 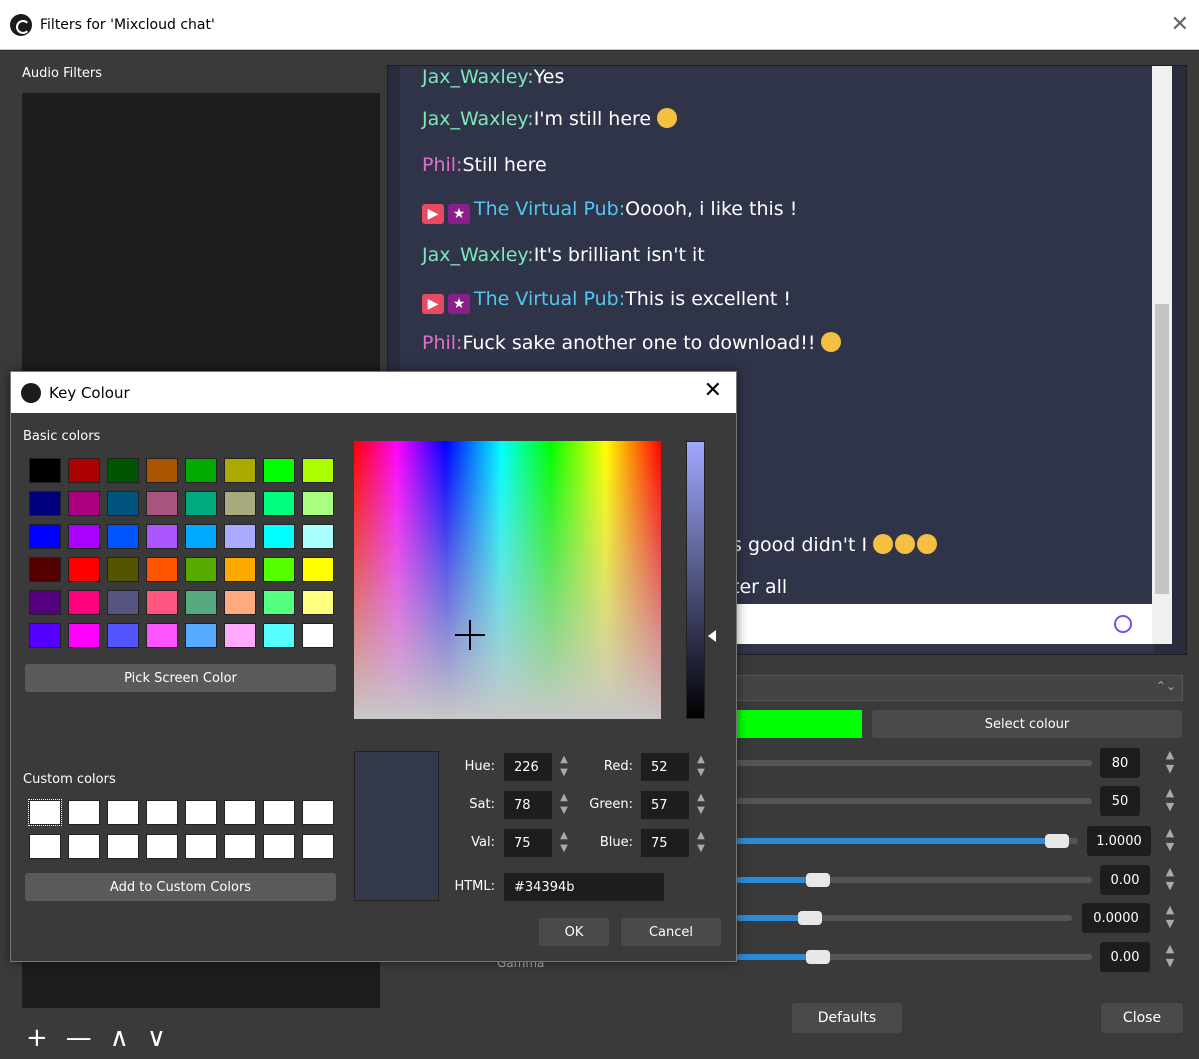 What do you see at coordinates (809, 918) in the screenshot?
I see `brightness-handle` at bounding box center [809, 918].